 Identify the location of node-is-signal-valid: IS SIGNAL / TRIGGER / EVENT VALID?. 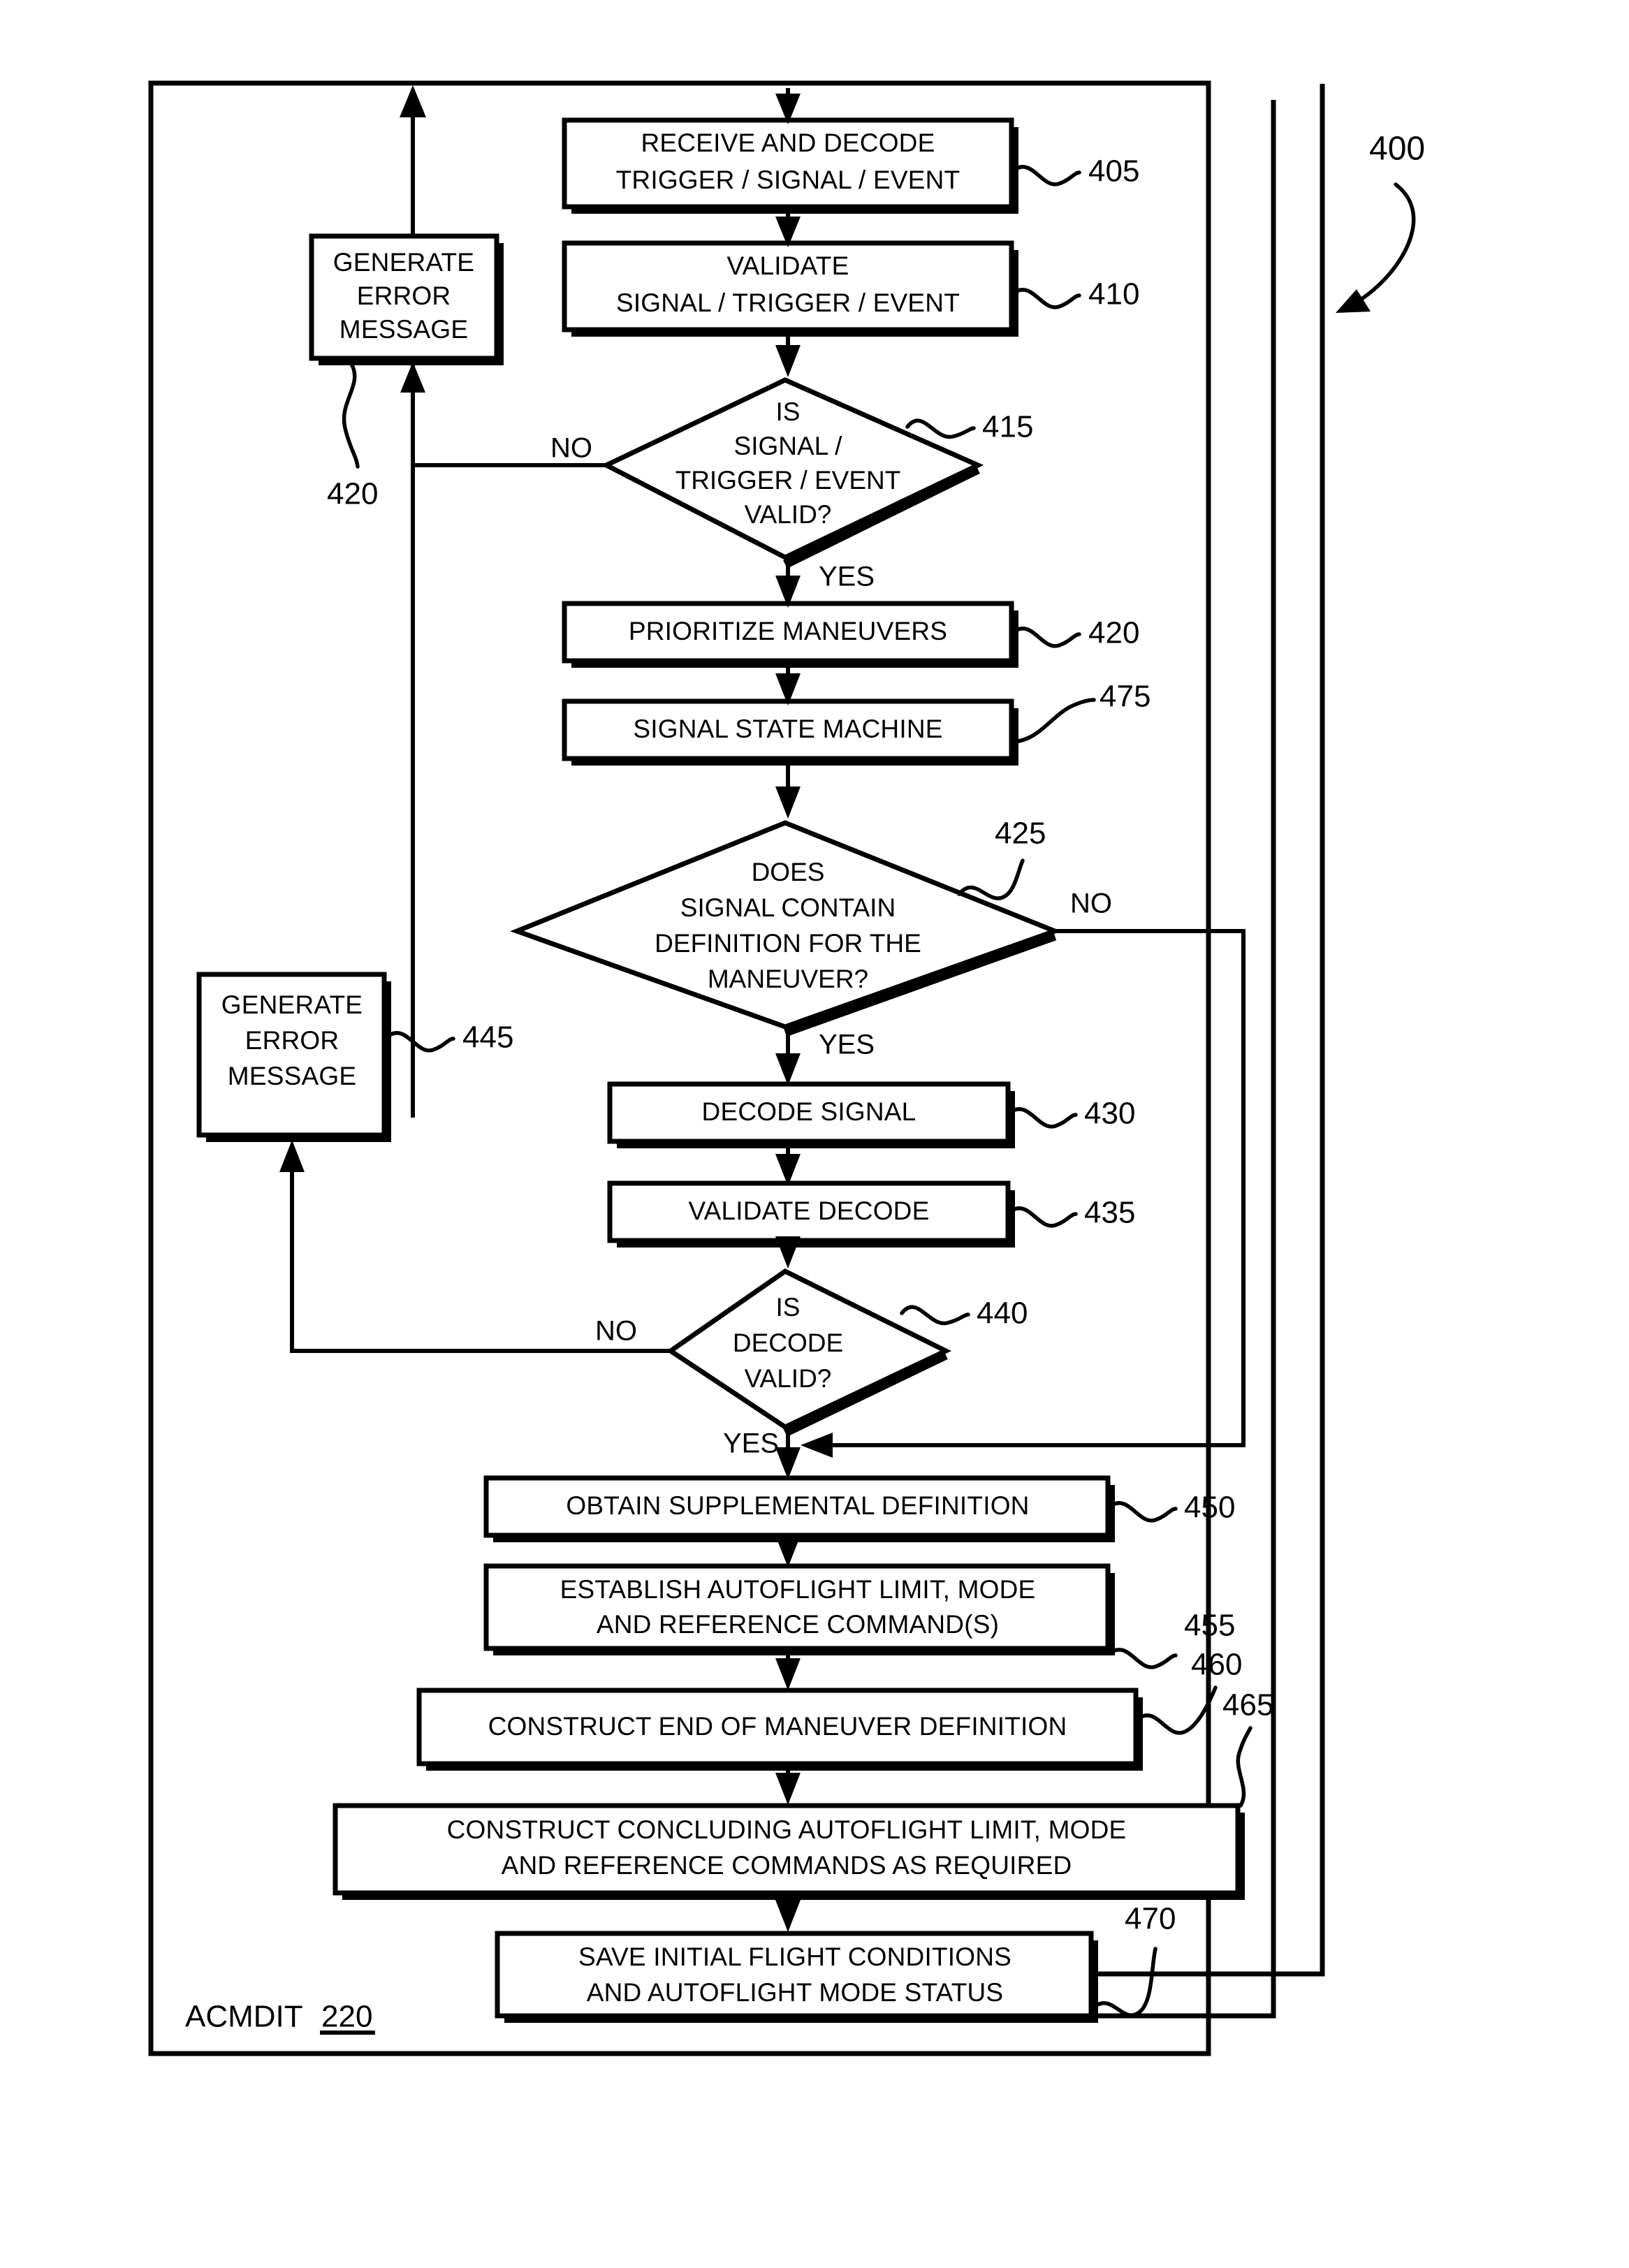
(792, 473).